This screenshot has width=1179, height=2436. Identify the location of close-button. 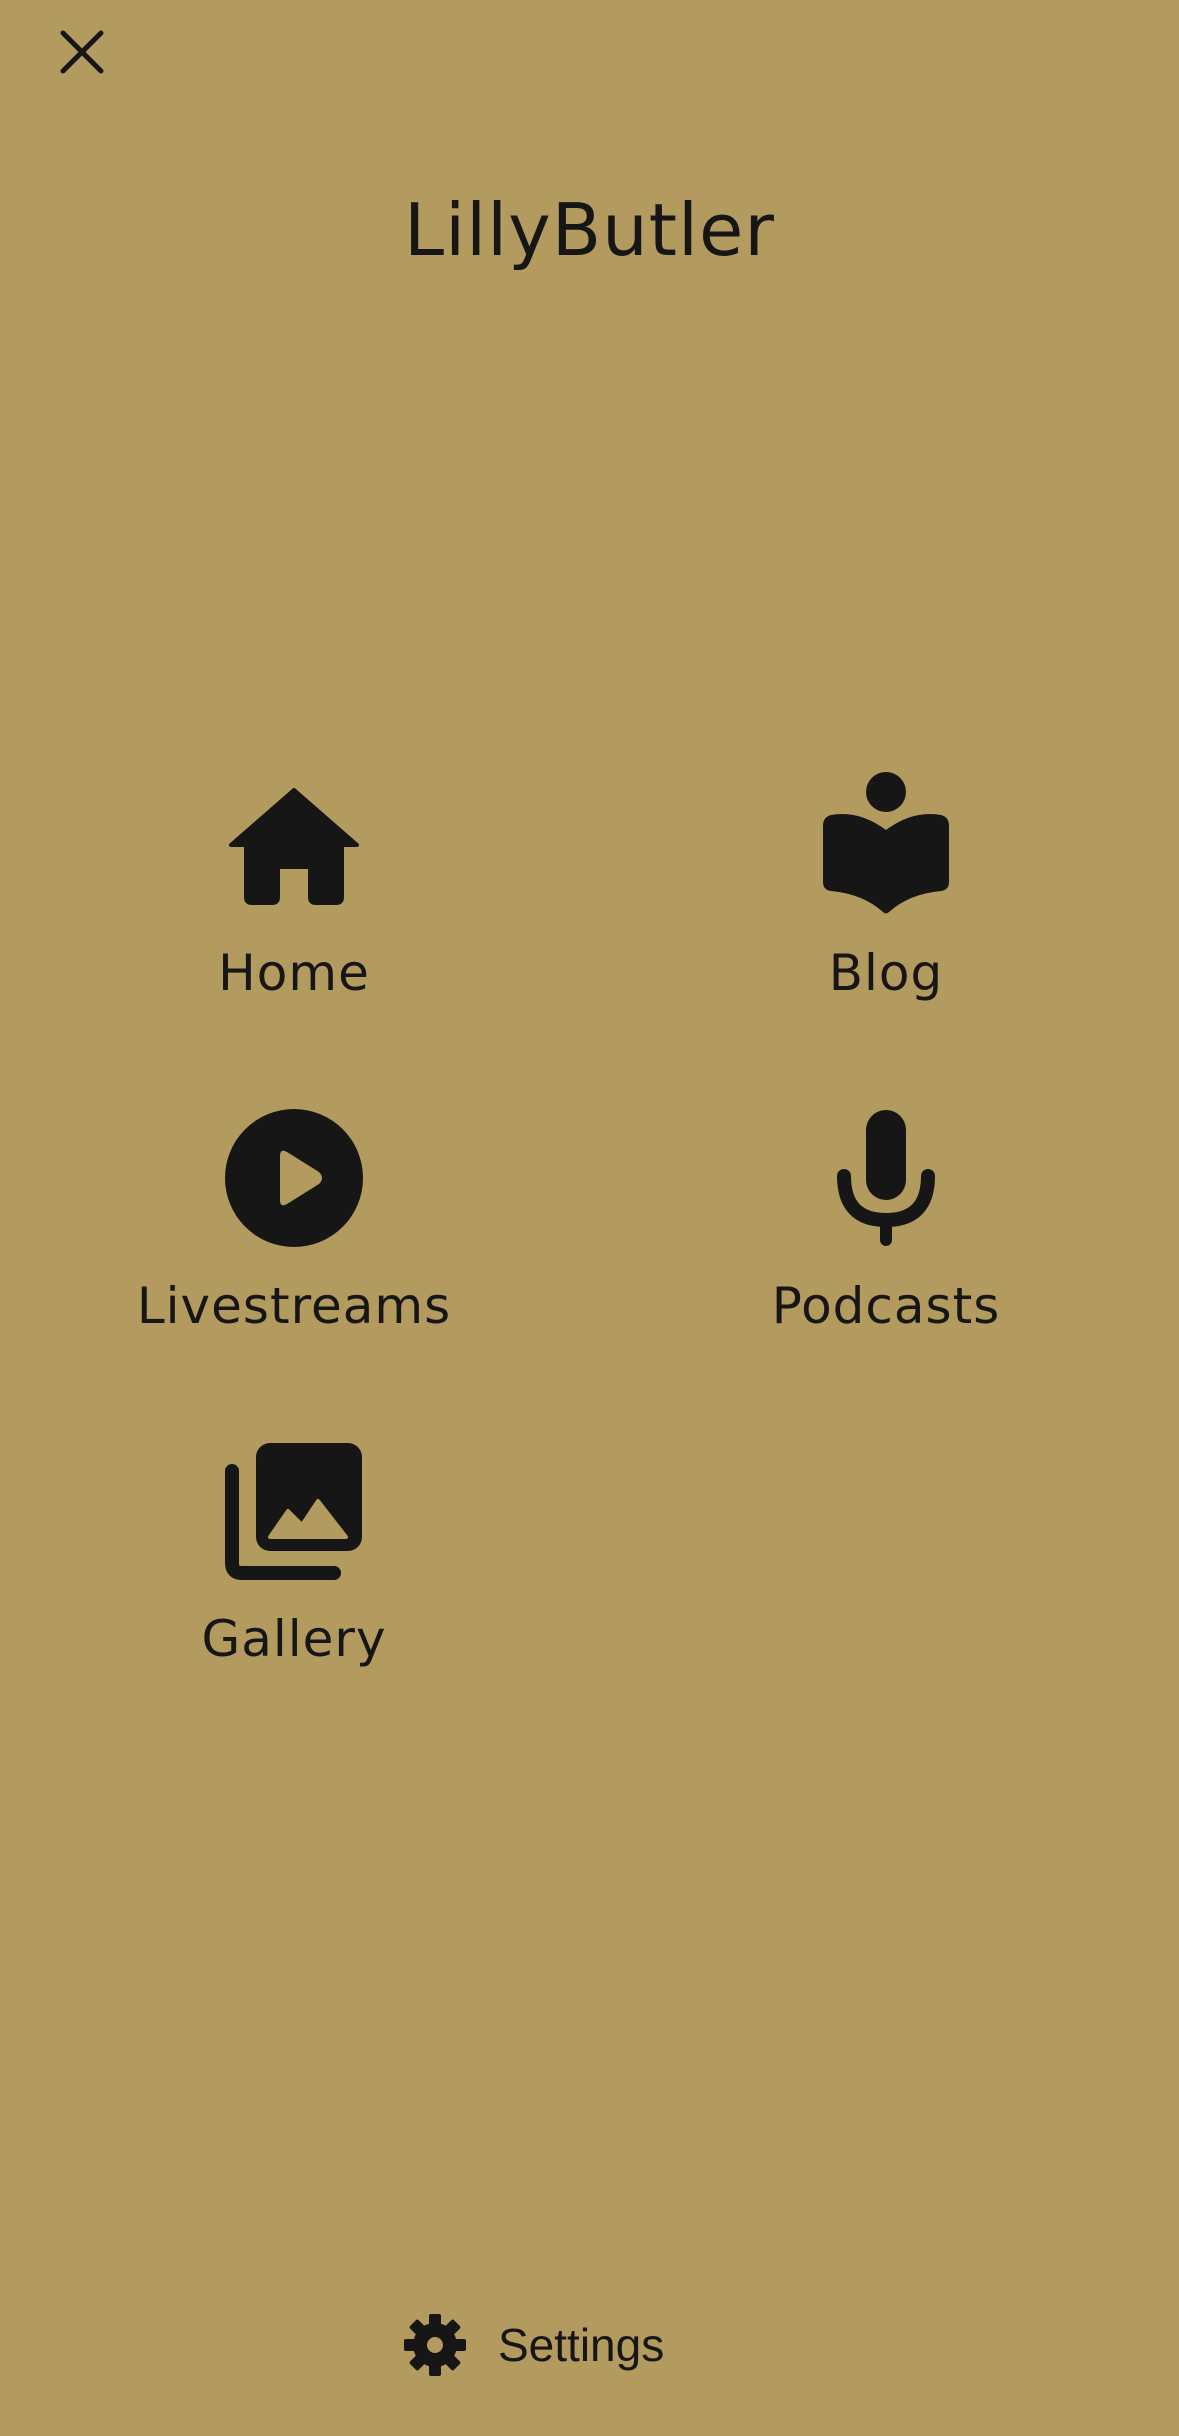
(82, 54).